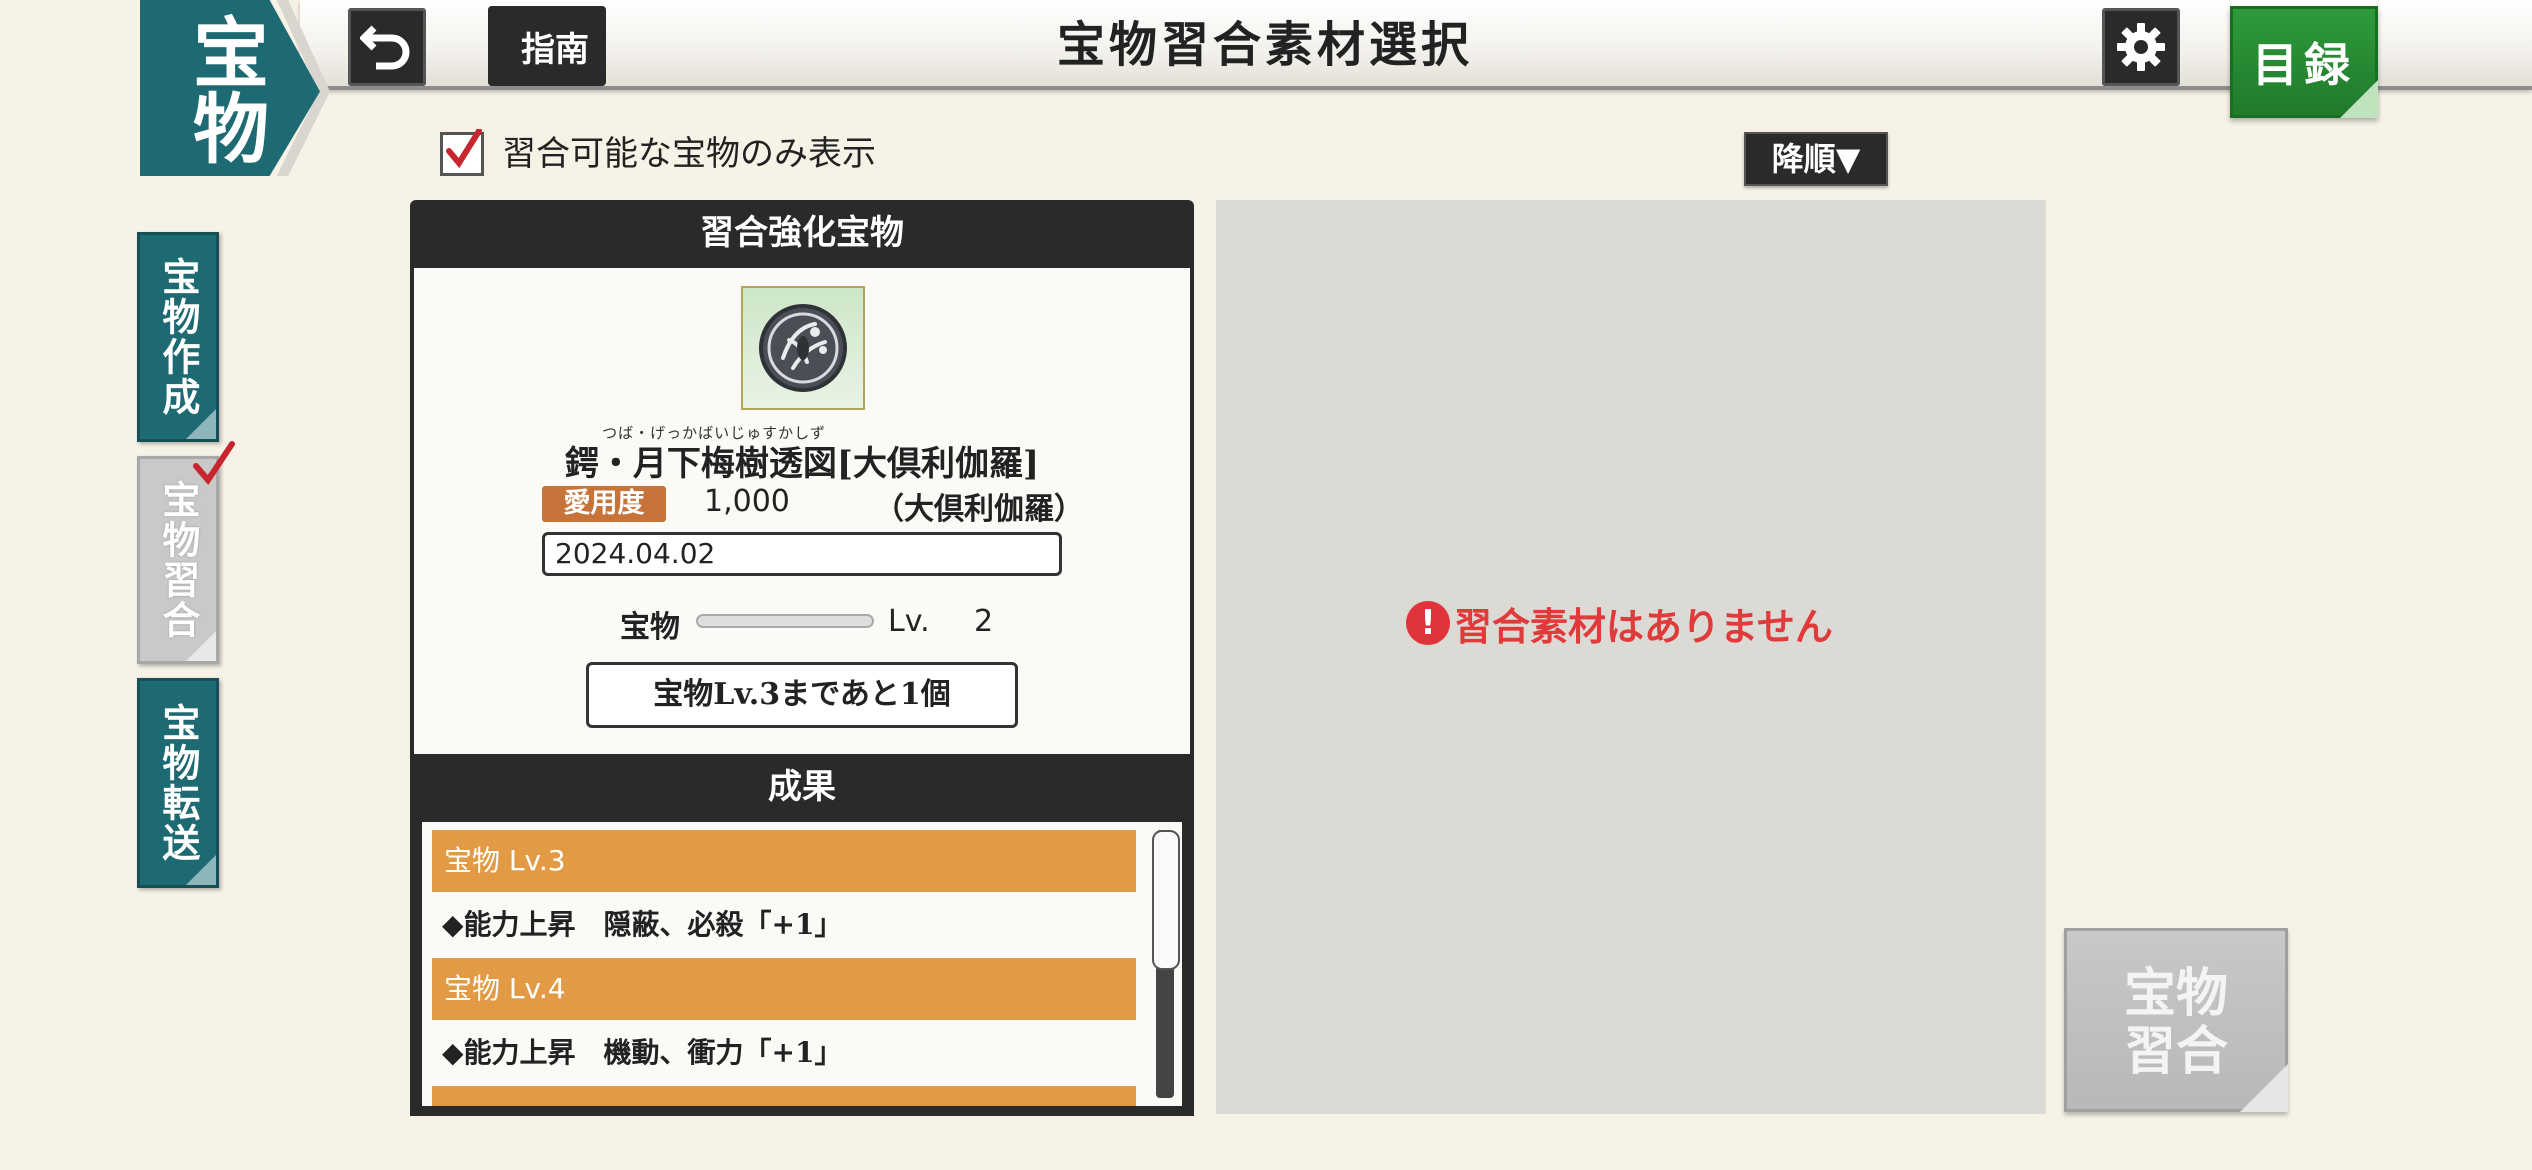 This screenshot has height=1170, width=2532. Describe the element at coordinates (784, 1096) in the screenshot. I see `result-level-row-partial` at that location.